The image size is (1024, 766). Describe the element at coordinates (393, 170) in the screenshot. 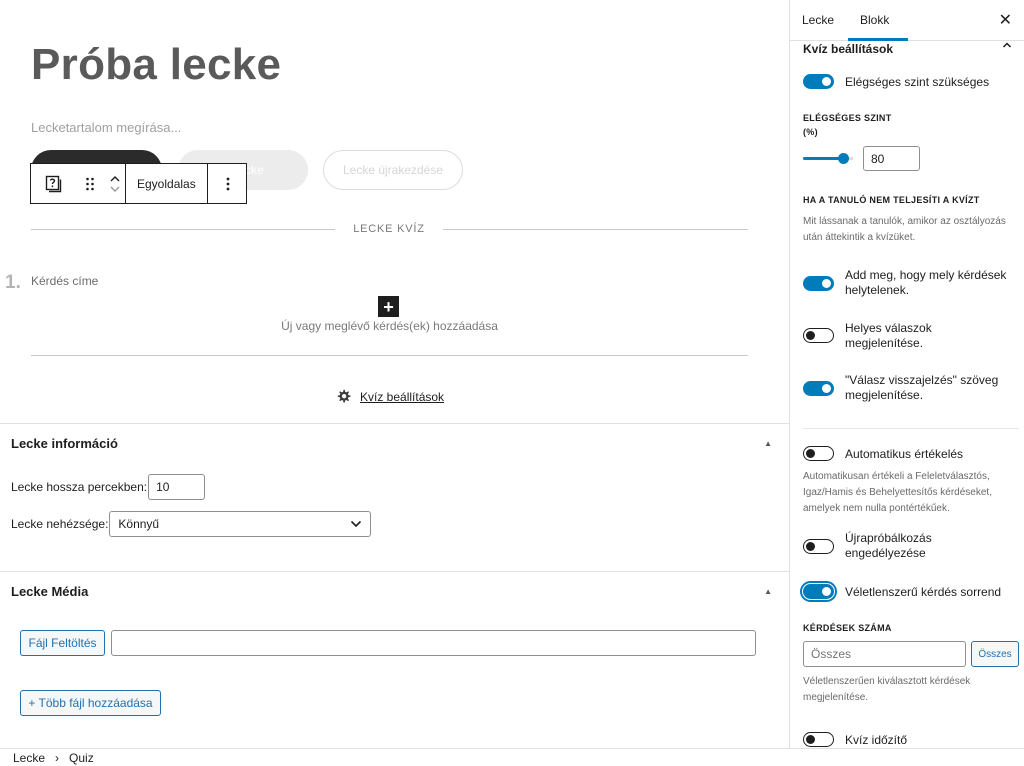

I see `reset-lesson-button: Lecke újrakezdése` at that location.